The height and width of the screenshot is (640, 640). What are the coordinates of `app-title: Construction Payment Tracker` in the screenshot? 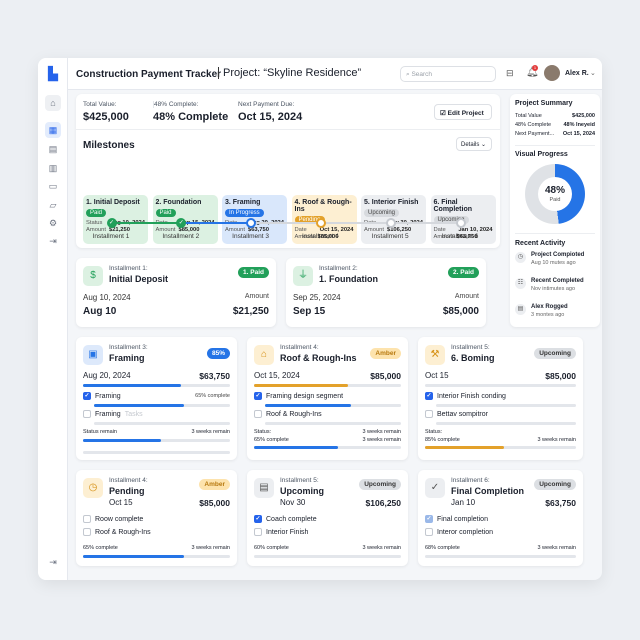 It's located at (149, 74).